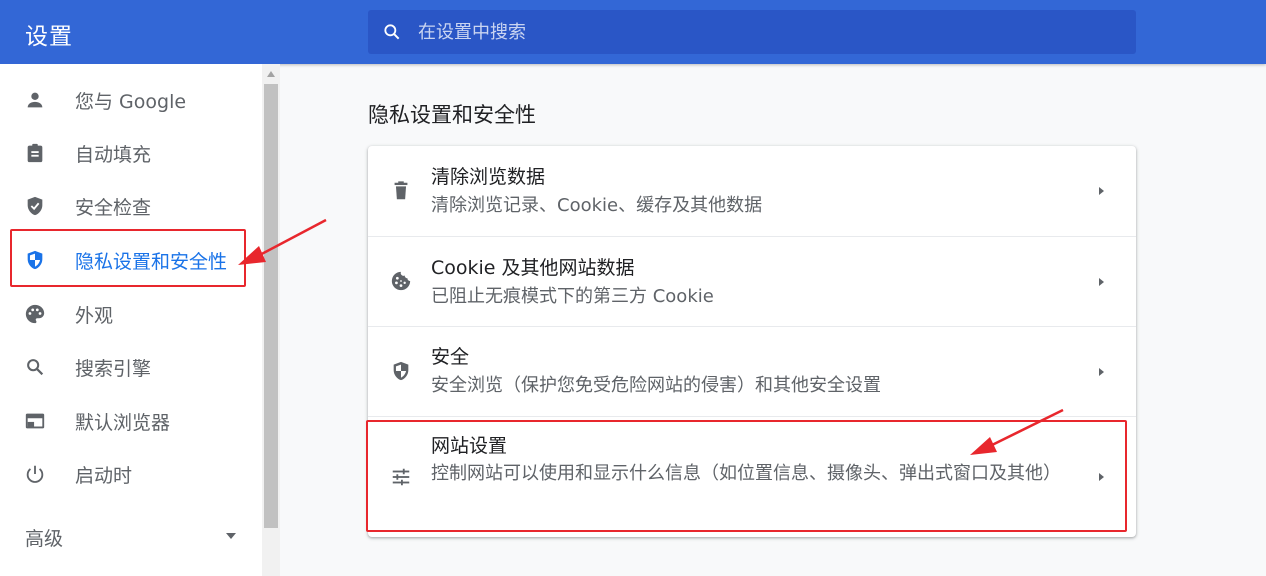 The image size is (1266, 576). Describe the element at coordinates (35, 314) in the screenshot. I see `palette-icon` at that location.